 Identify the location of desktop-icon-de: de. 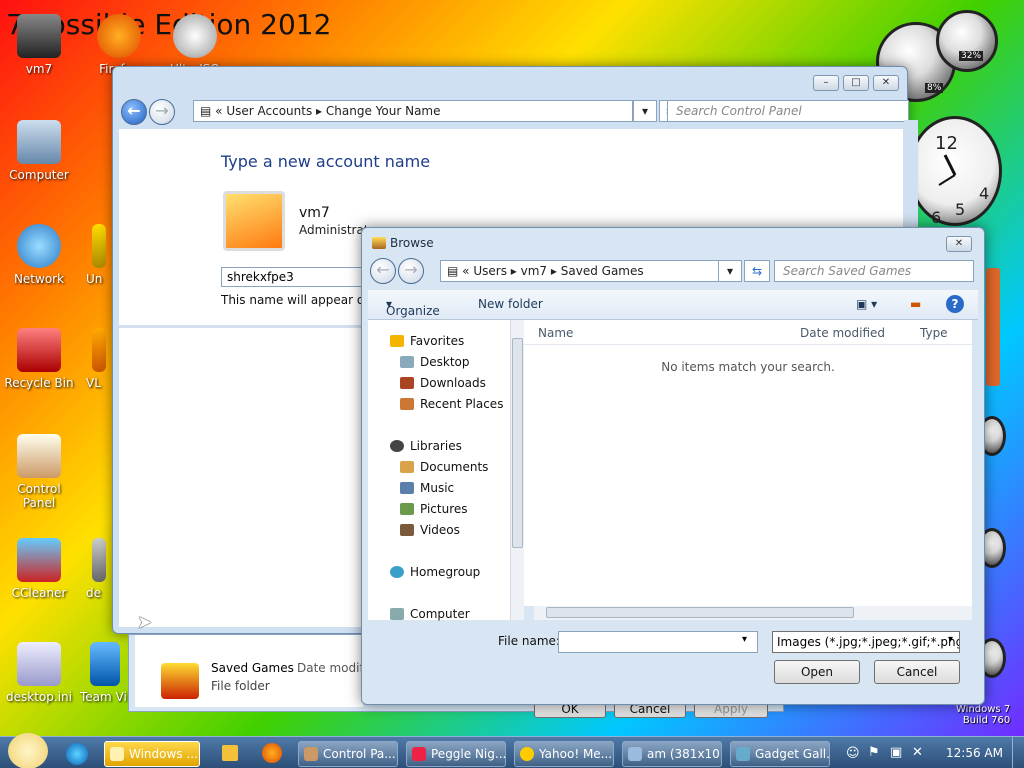
(99, 569).